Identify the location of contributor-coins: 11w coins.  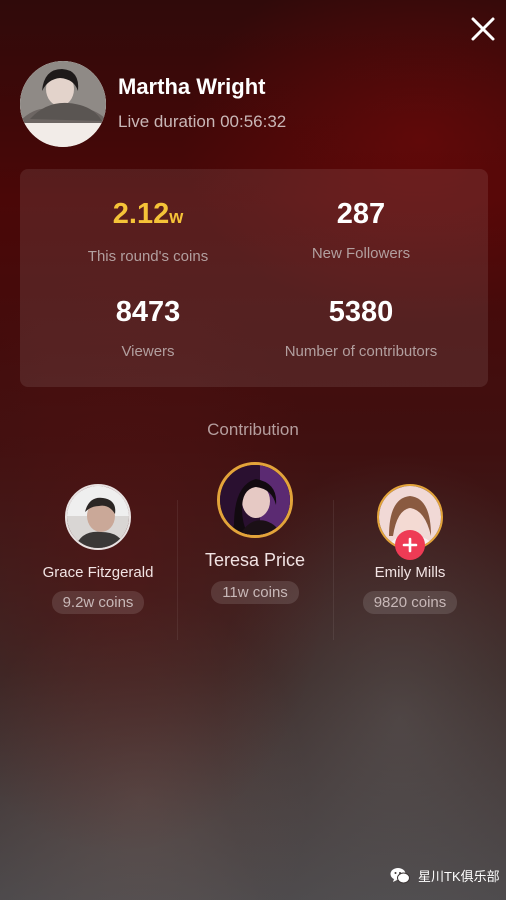
(255, 592).